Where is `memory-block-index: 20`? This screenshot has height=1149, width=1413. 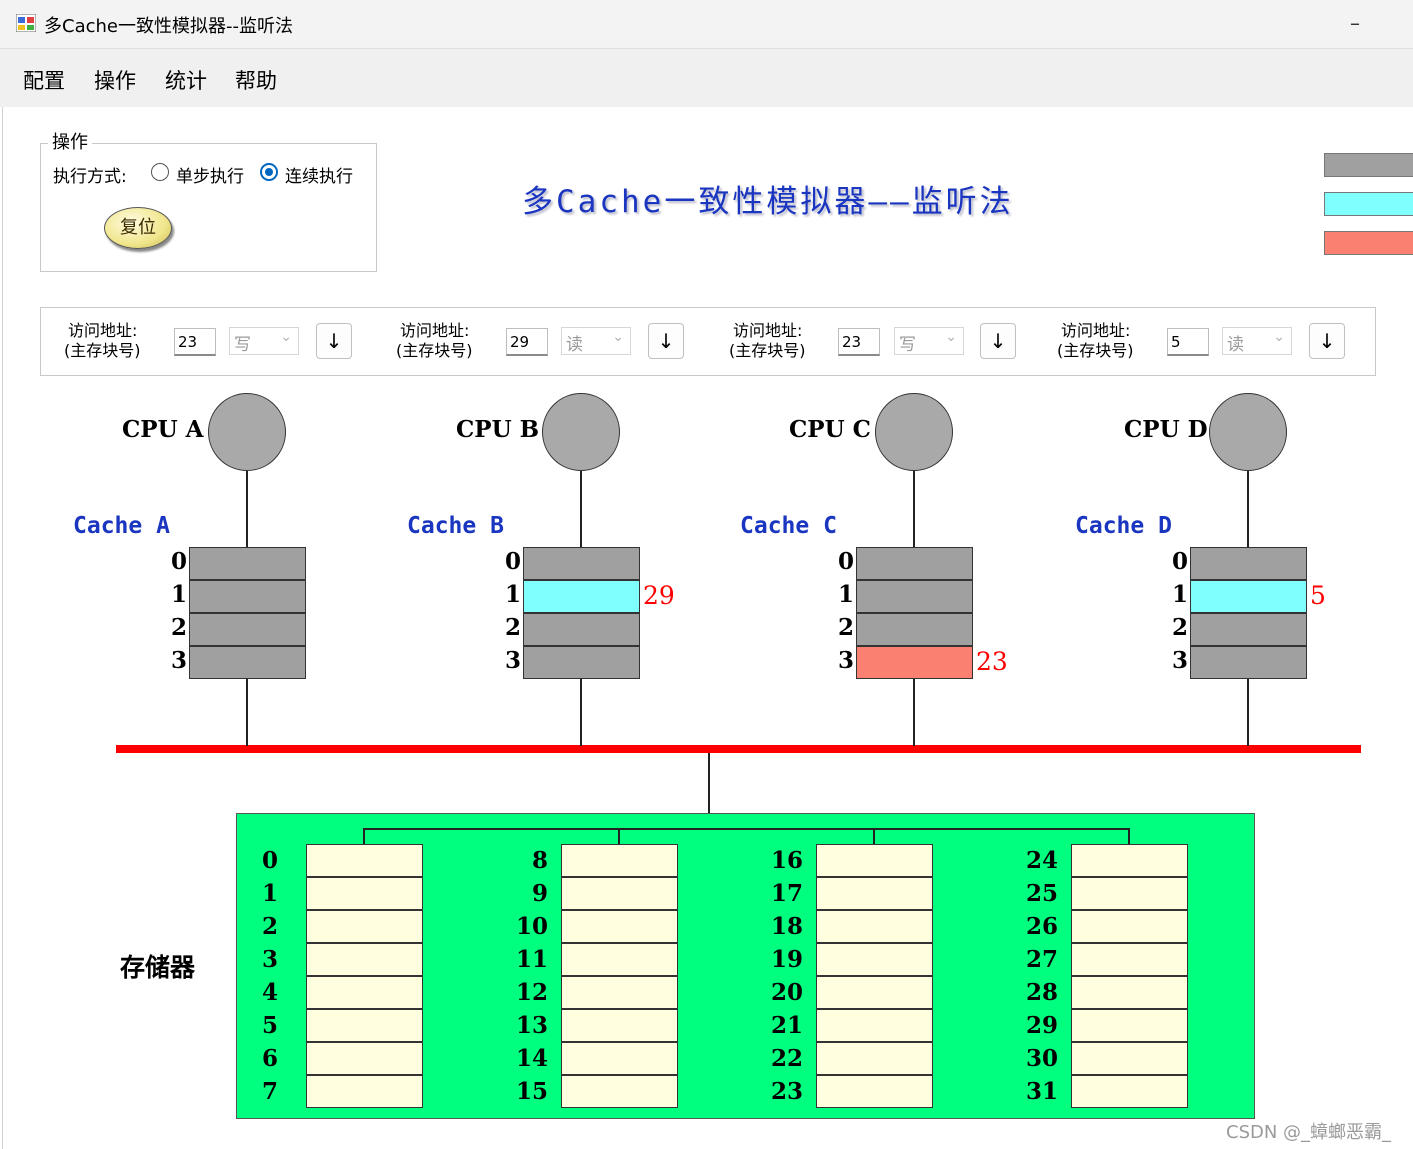 memory-block-index: 20 is located at coordinates (786, 992).